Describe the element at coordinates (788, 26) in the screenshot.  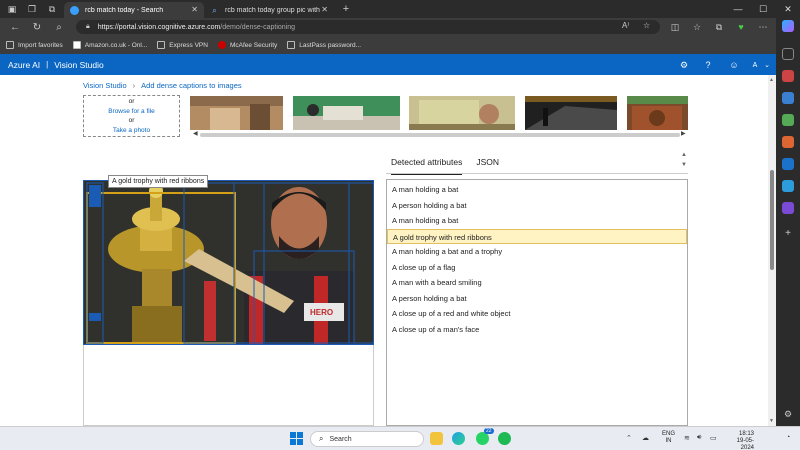
I see `copilot-icon` at that location.